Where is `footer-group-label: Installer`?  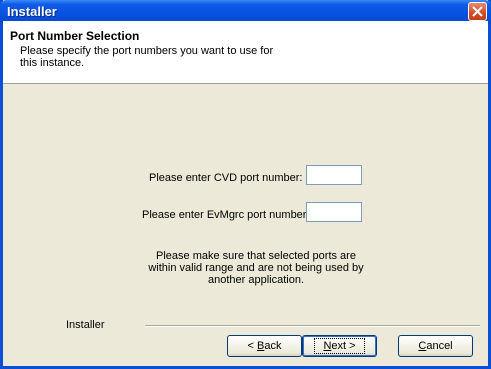
footer-group-label: Installer is located at coordinates (85, 325).